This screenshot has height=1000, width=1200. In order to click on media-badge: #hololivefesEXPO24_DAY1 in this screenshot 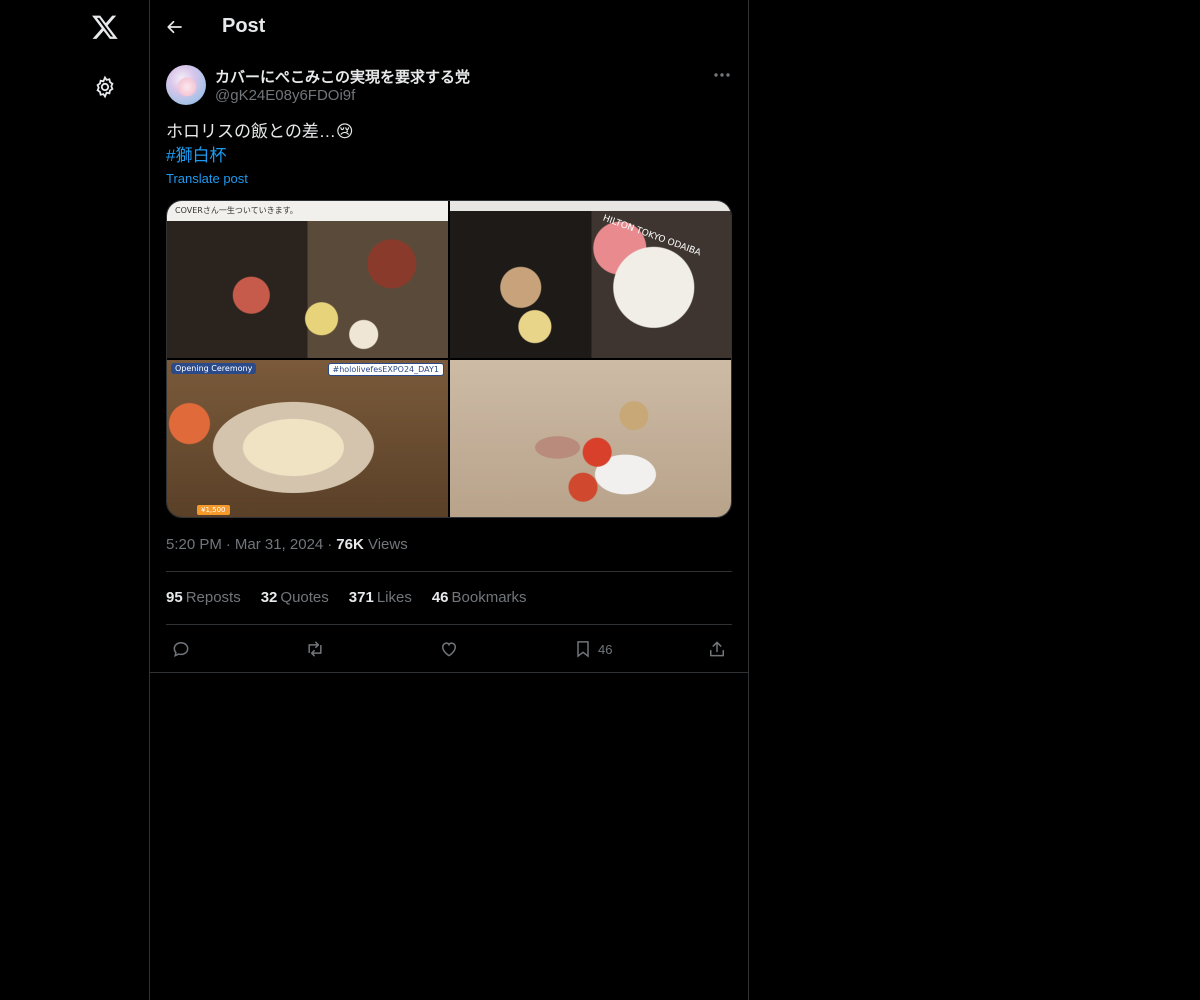, I will do `click(385, 369)`.